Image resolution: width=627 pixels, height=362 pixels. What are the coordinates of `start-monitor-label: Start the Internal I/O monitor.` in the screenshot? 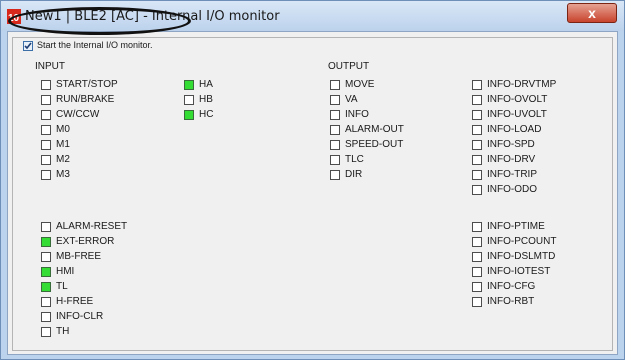 It's located at (95, 45).